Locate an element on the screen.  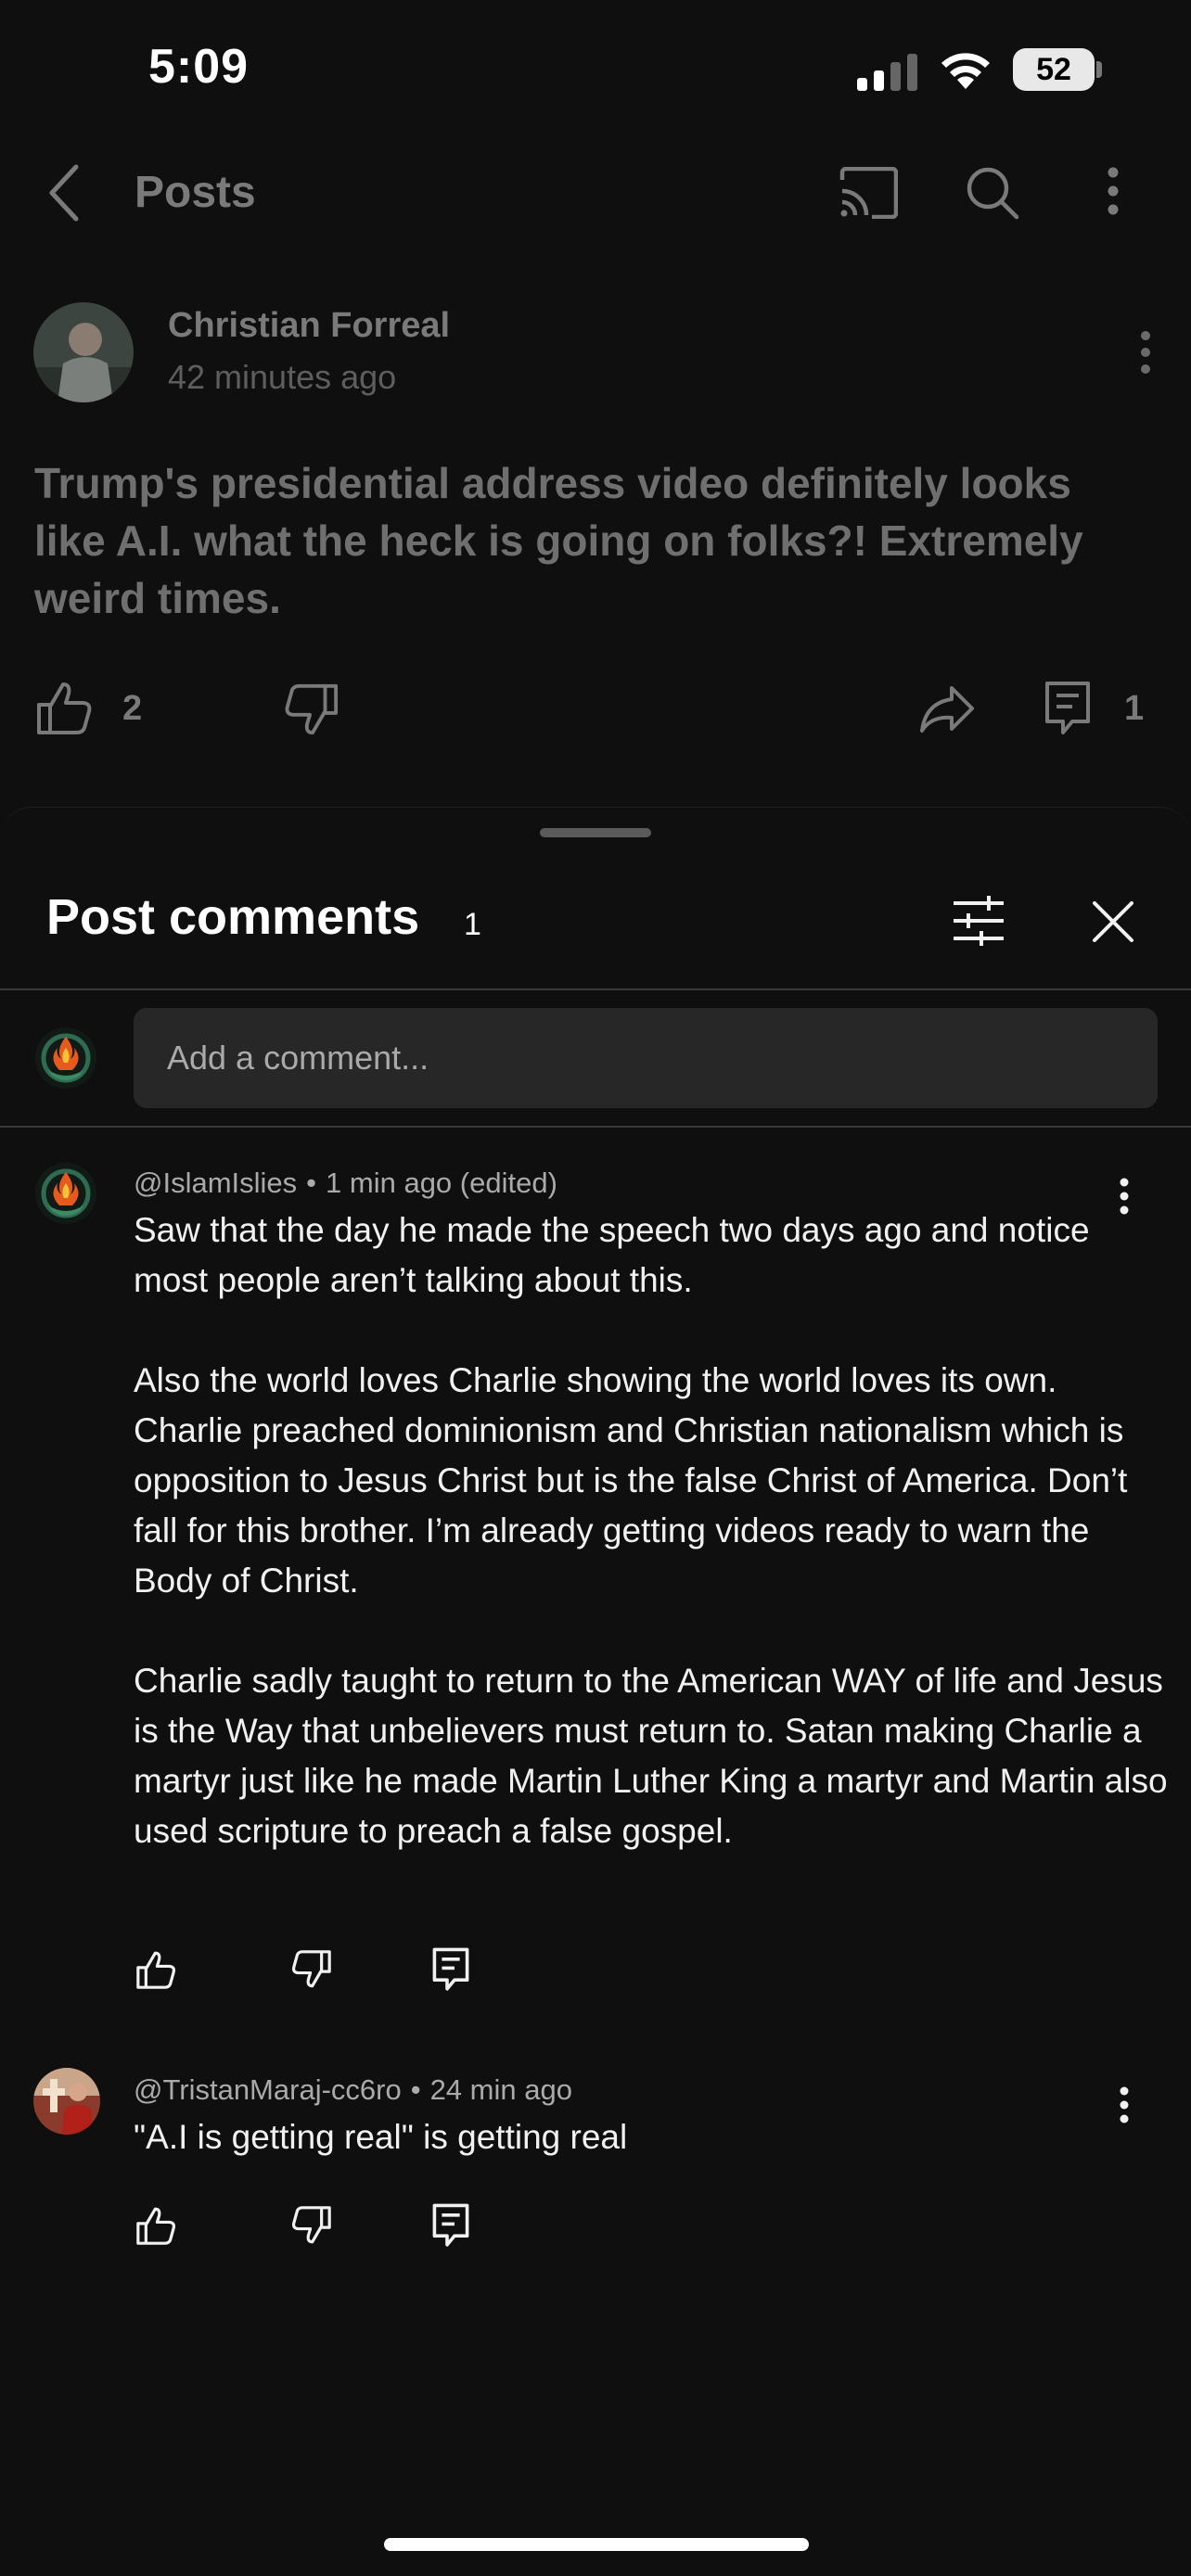
input-divider is located at coordinates (595, 1127).